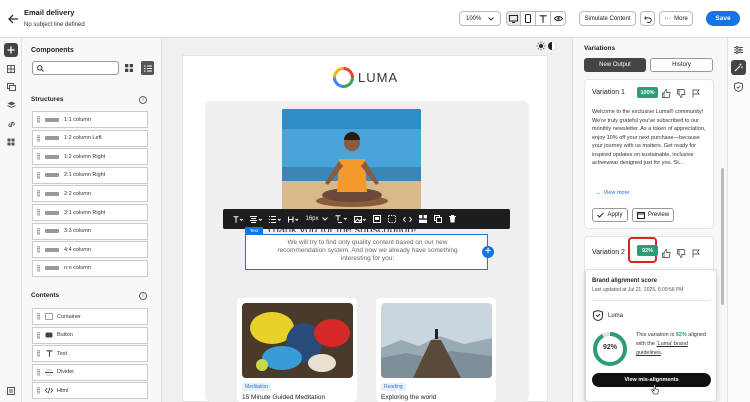  What do you see at coordinates (488, 252) in the screenshot?
I see `add-block-button: +` at bounding box center [488, 252].